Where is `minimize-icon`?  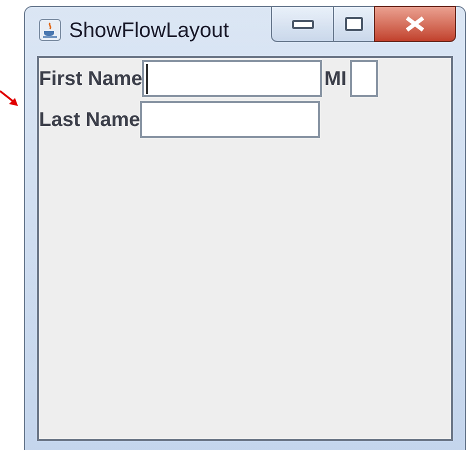
minimize-icon is located at coordinates (303, 24).